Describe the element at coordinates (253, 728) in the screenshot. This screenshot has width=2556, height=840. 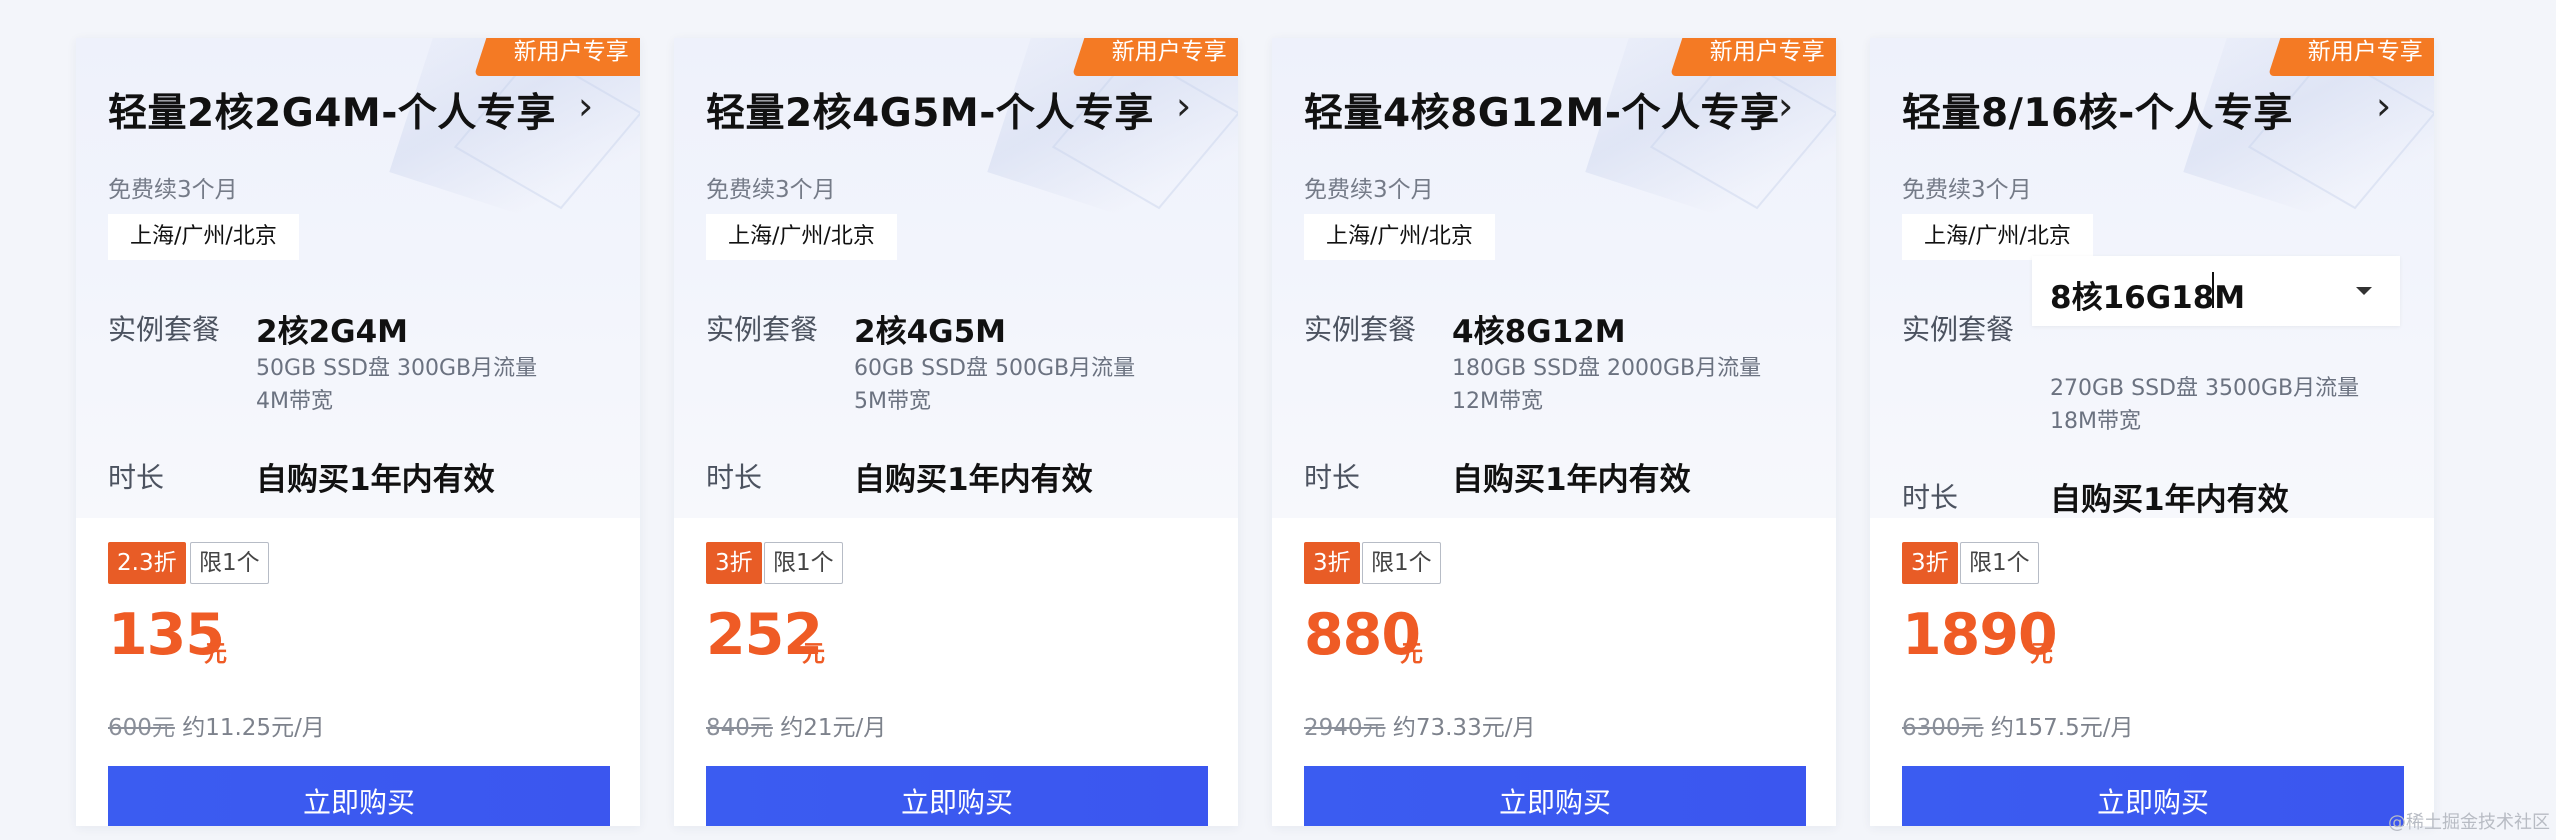
I see `monthly-price: 约11.25元/月` at that location.